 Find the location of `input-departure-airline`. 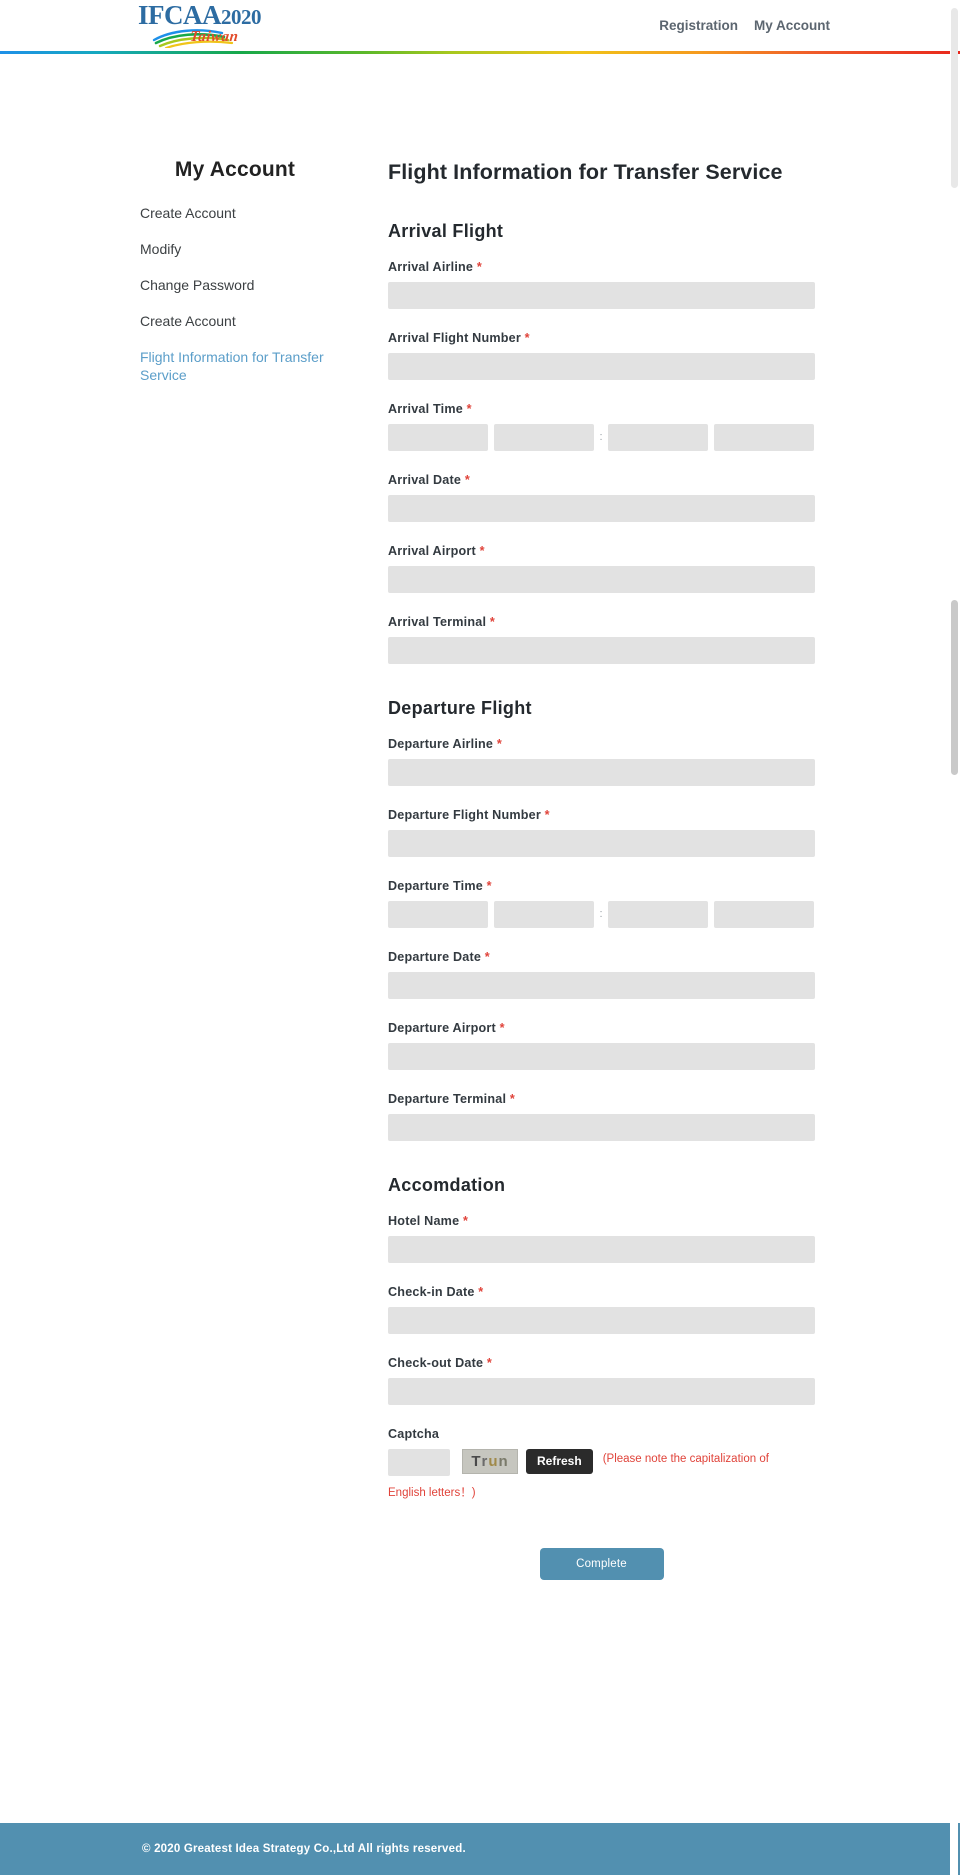

input-departure-airline is located at coordinates (601, 772).